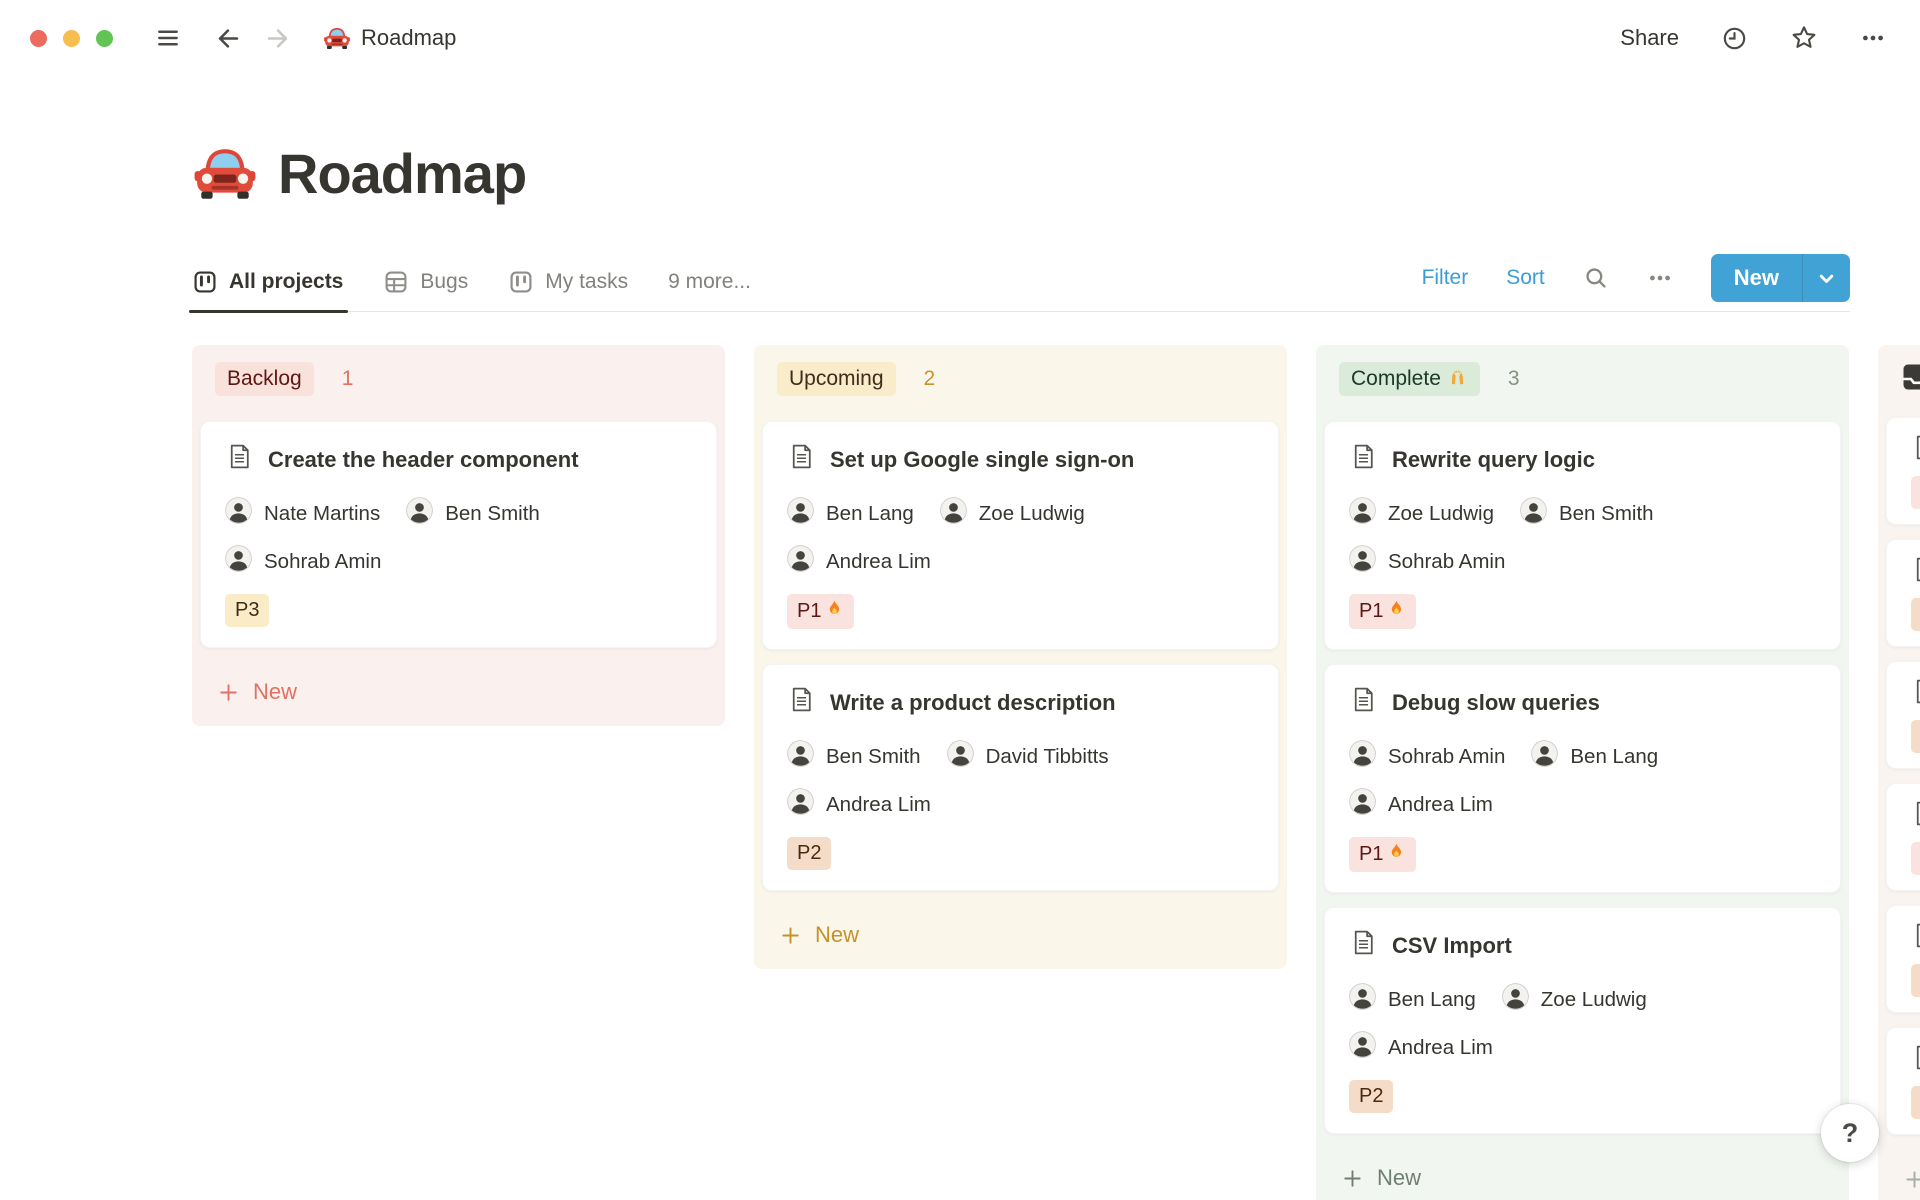 This screenshot has height=1200, width=1920. Describe the element at coordinates (1804, 38) in the screenshot. I see `star-icon` at that location.